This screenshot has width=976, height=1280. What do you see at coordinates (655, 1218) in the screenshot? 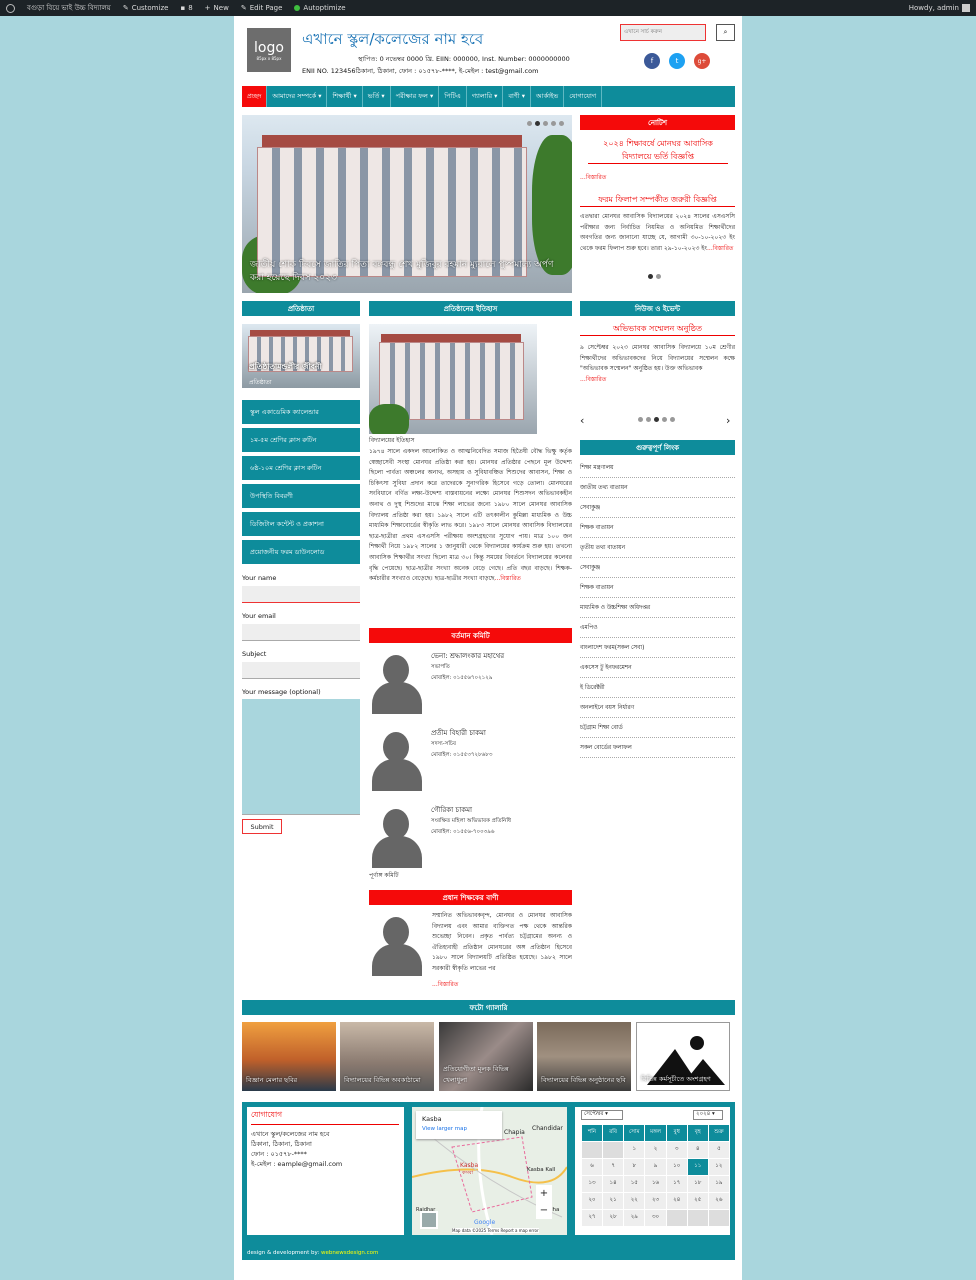
I see `calendar-day: ৩০` at bounding box center [655, 1218].